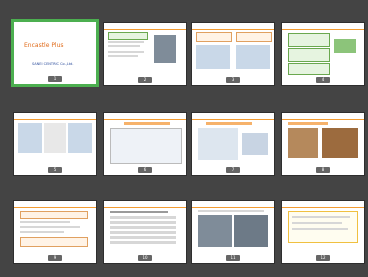  I want to click on slide-number: 9, so click(55, 258).